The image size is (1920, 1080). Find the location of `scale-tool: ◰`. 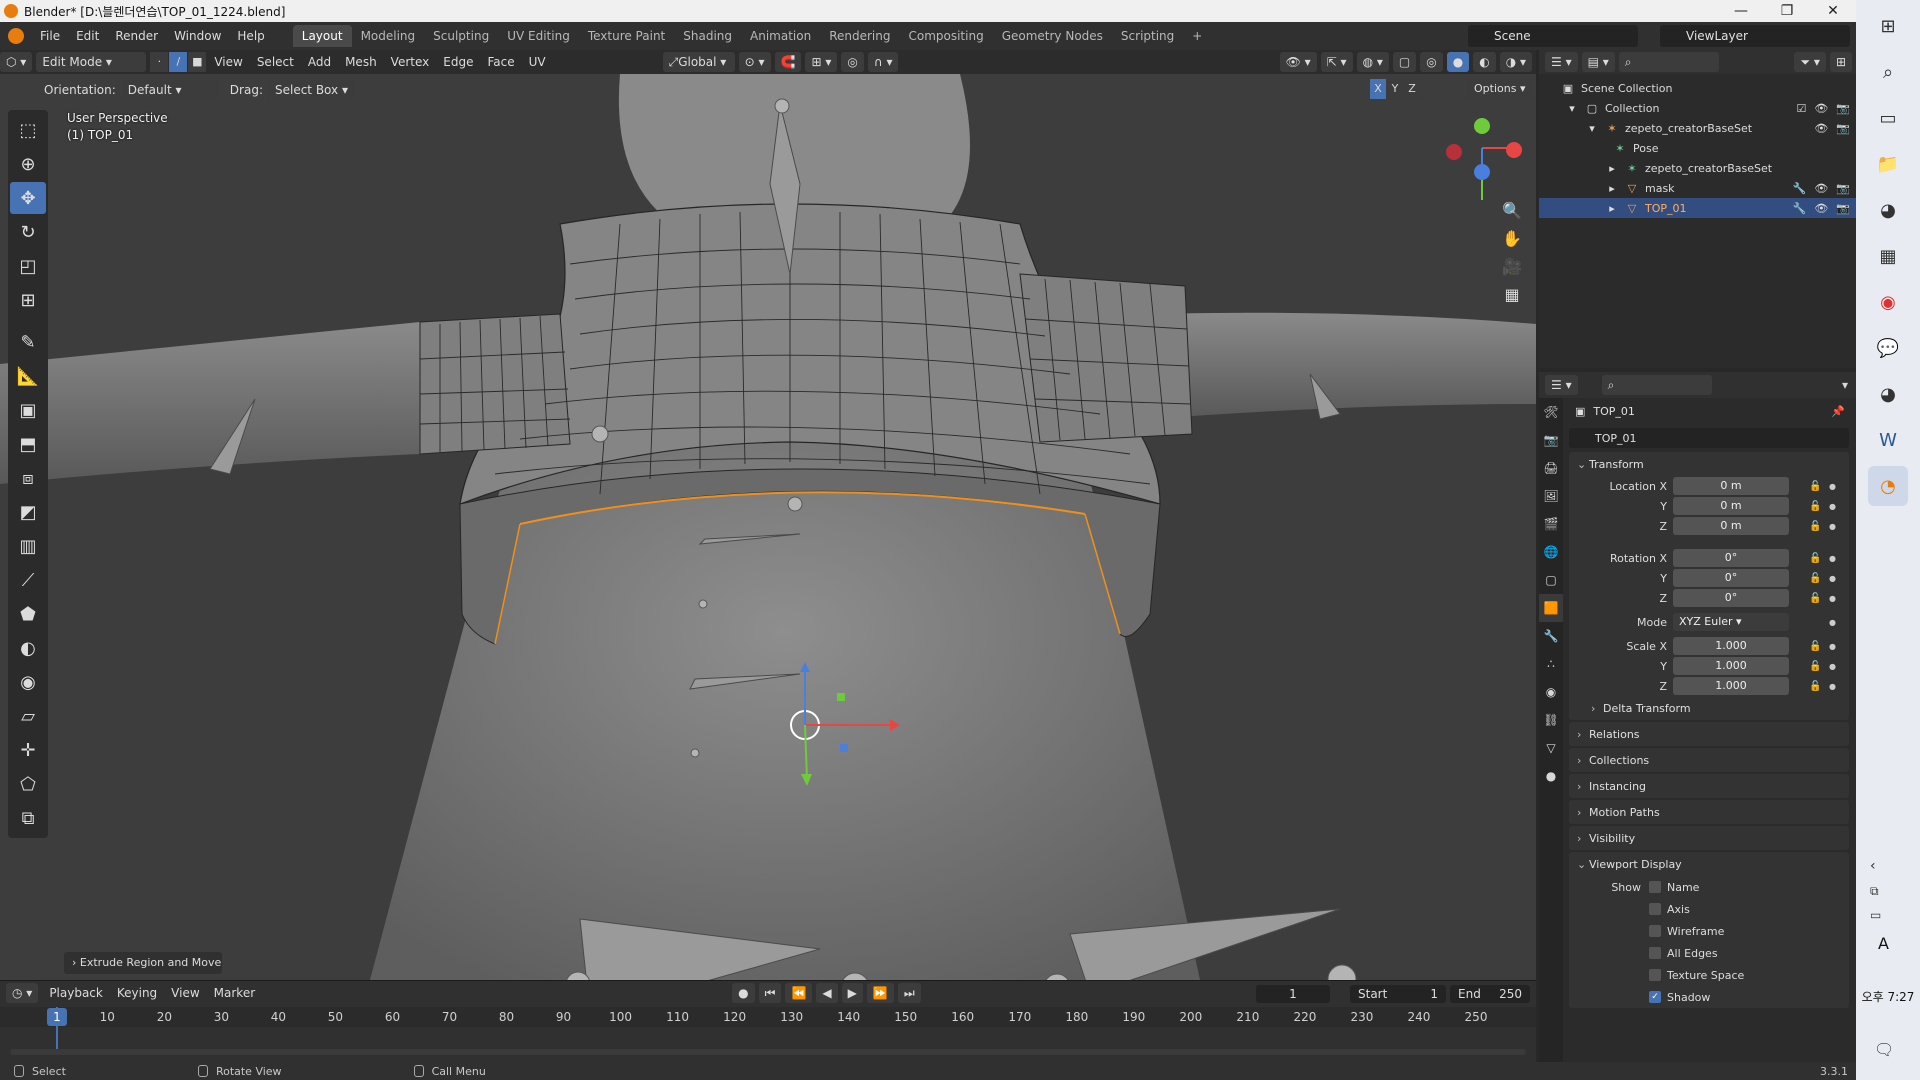

scale-tool: ◰ is located at coordinates (28, 266).